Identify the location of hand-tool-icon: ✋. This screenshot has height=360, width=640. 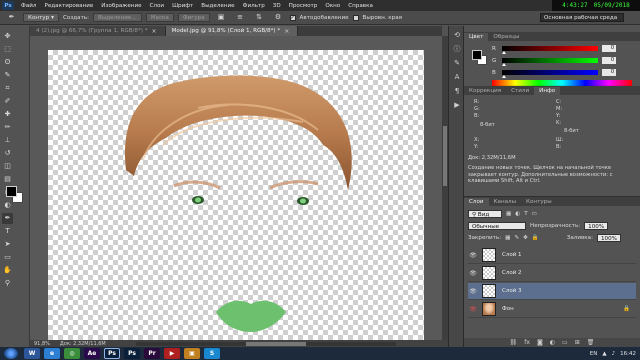
(7, 270).